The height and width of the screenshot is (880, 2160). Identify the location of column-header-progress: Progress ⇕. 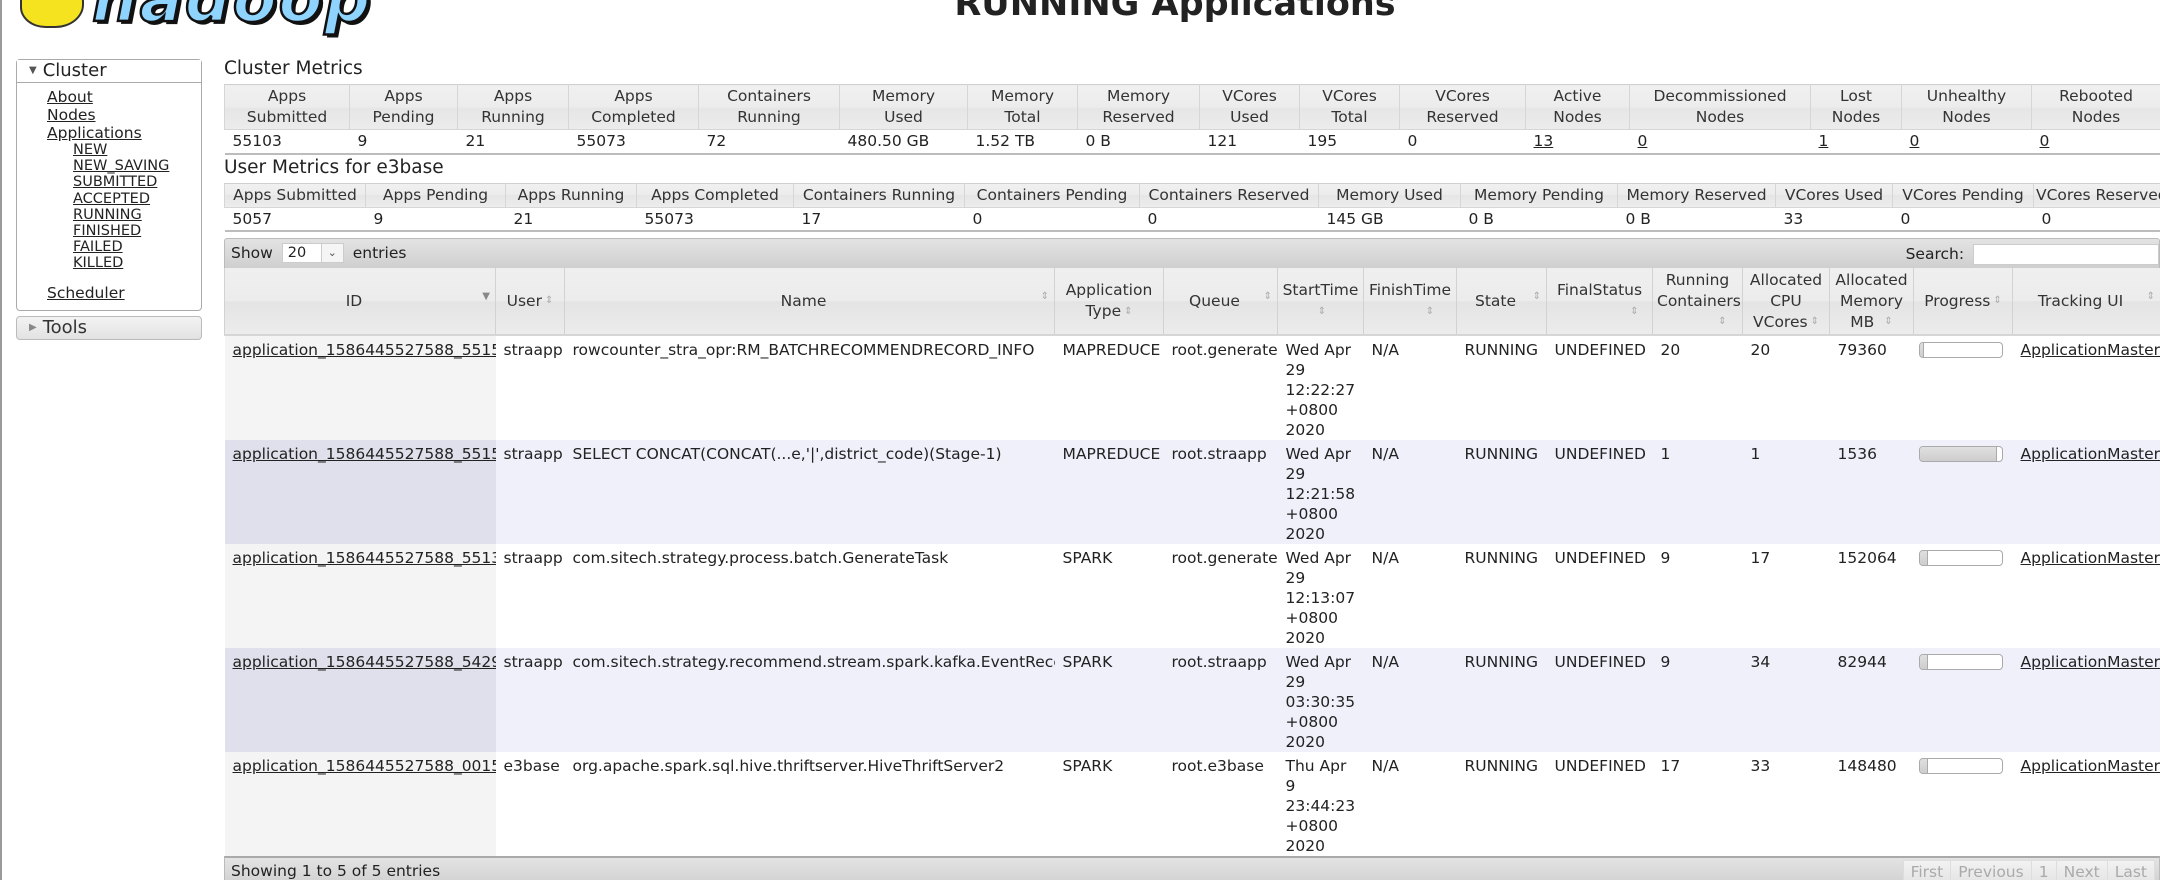
(1963, 302).